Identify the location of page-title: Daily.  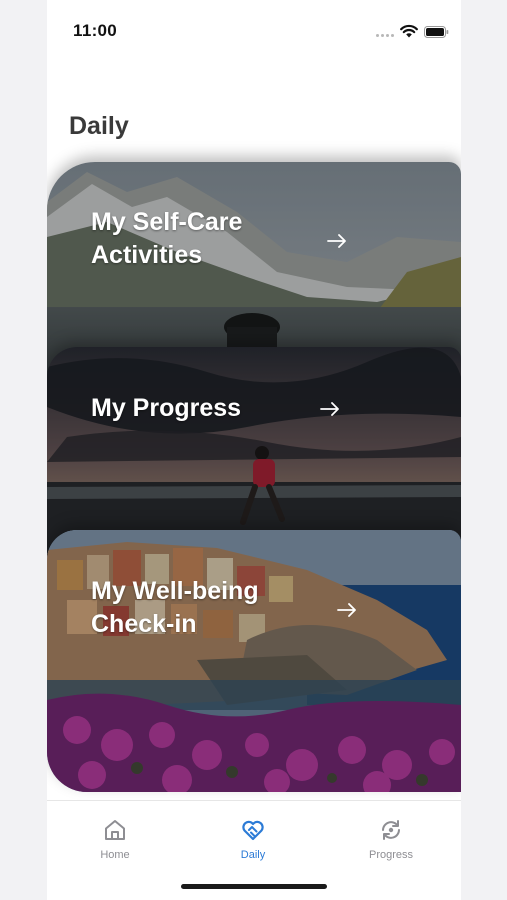
(99, 126).